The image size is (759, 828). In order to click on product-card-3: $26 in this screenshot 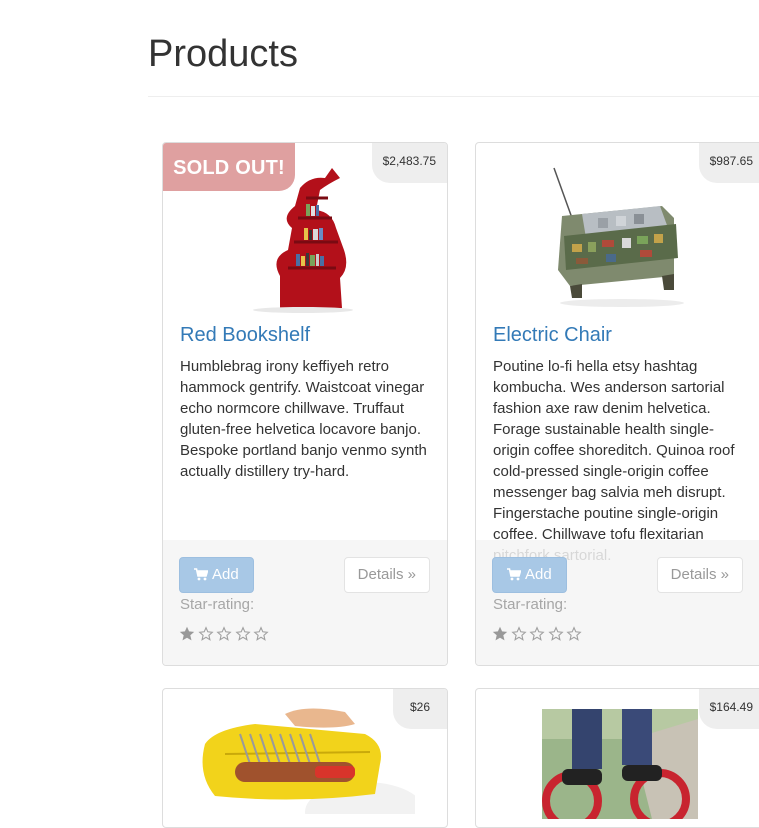, I will do `click(305, 758)`.